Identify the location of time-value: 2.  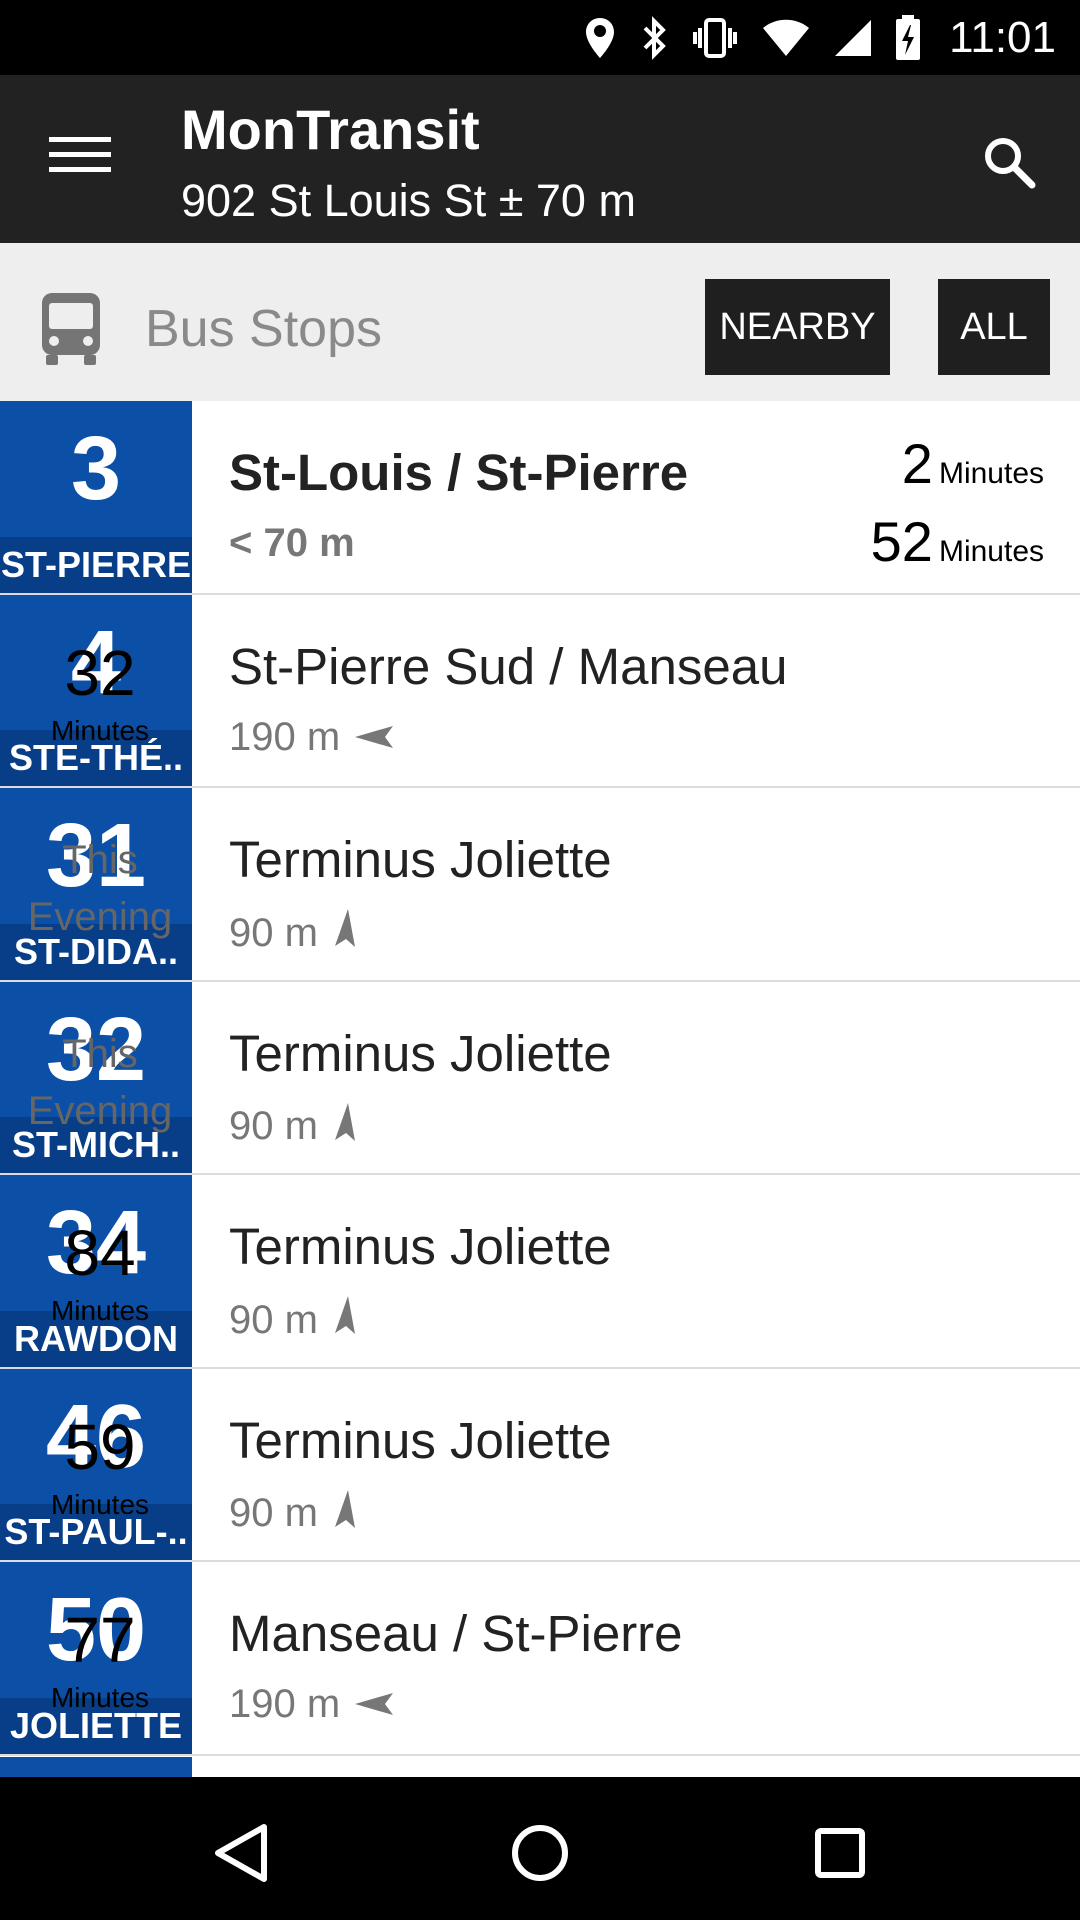
(917, 463).